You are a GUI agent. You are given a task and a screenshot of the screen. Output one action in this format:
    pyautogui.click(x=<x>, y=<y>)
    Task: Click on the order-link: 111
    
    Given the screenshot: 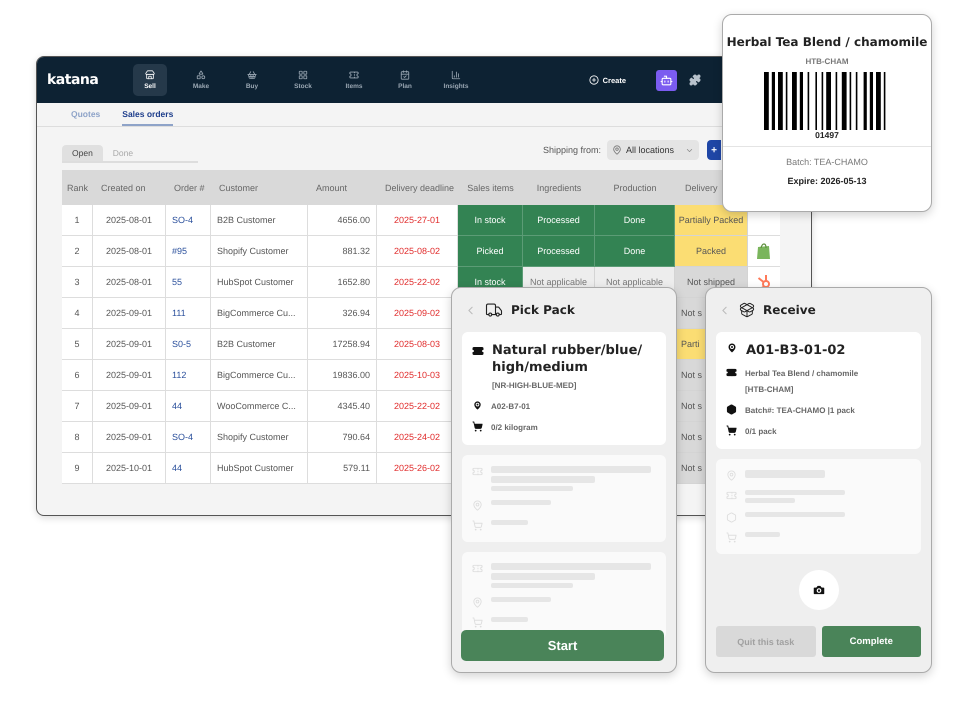 What is the action you would take?
    pyautogui.click(x=188, y=313)
    